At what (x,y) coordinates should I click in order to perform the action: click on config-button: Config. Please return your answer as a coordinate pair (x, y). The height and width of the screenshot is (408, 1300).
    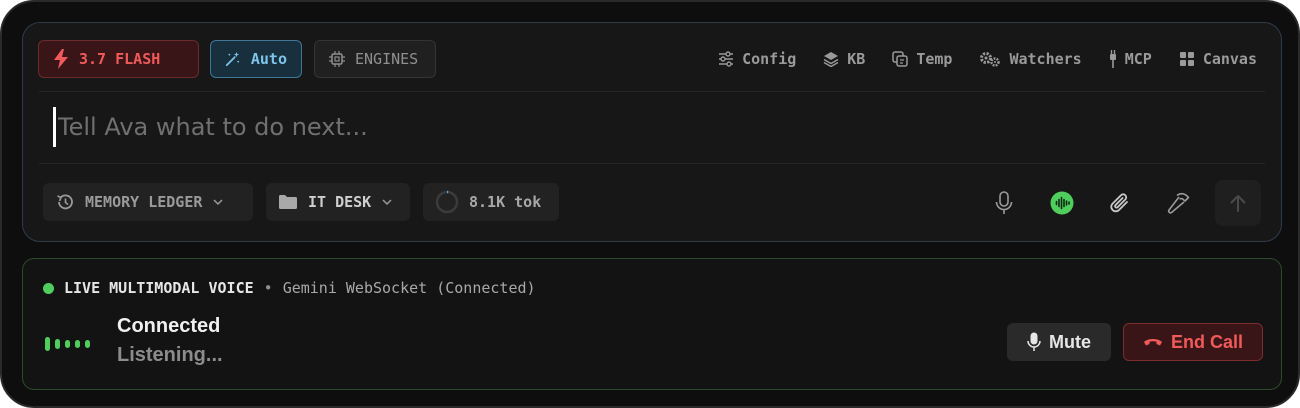
    Looking at the image, I should click on (757, 59).